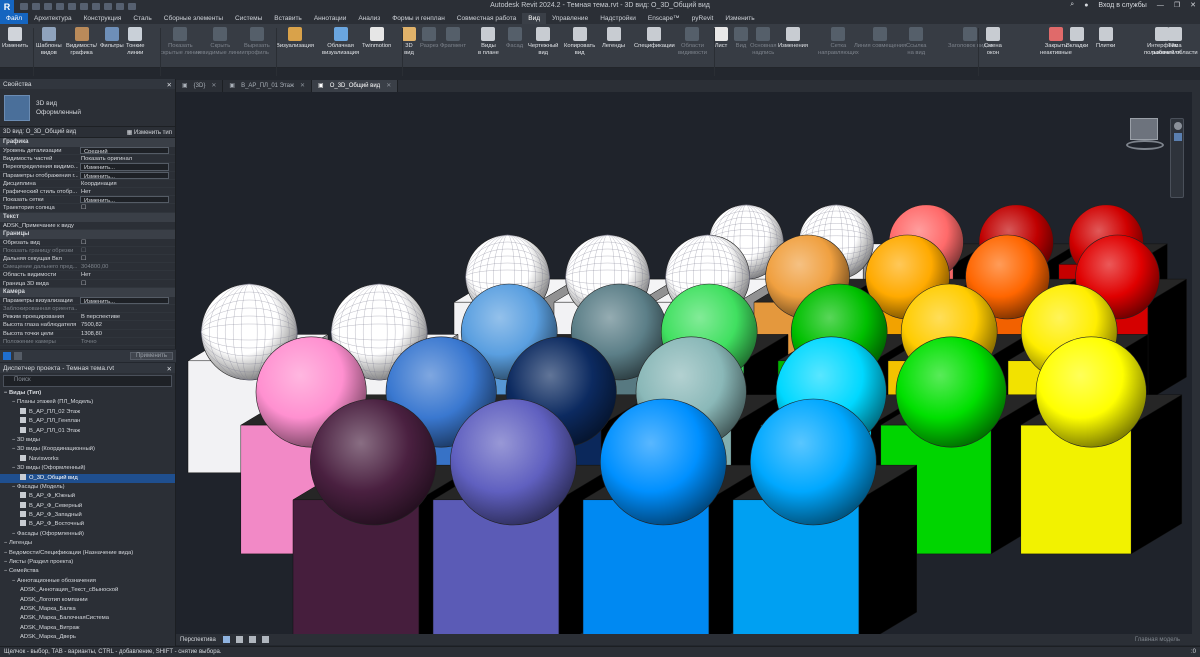 This screenshot has width=1200, height=657. What do you see at coordinates (87, 524) in the screenshot?
I see `browser-item: В_АР_Ф_Восточный` at bounding box center [87, 524].